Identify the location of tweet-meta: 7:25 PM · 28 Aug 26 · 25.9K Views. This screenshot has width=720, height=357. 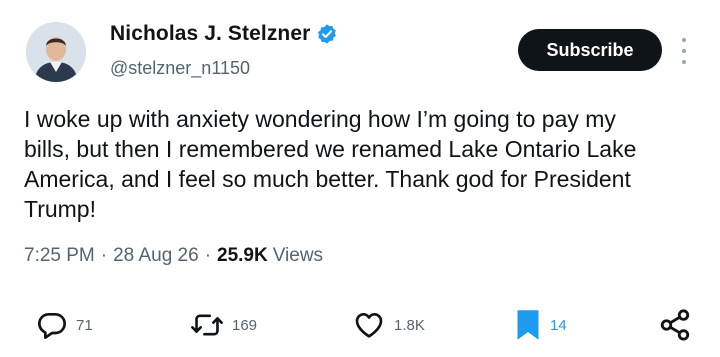
(173, 256).